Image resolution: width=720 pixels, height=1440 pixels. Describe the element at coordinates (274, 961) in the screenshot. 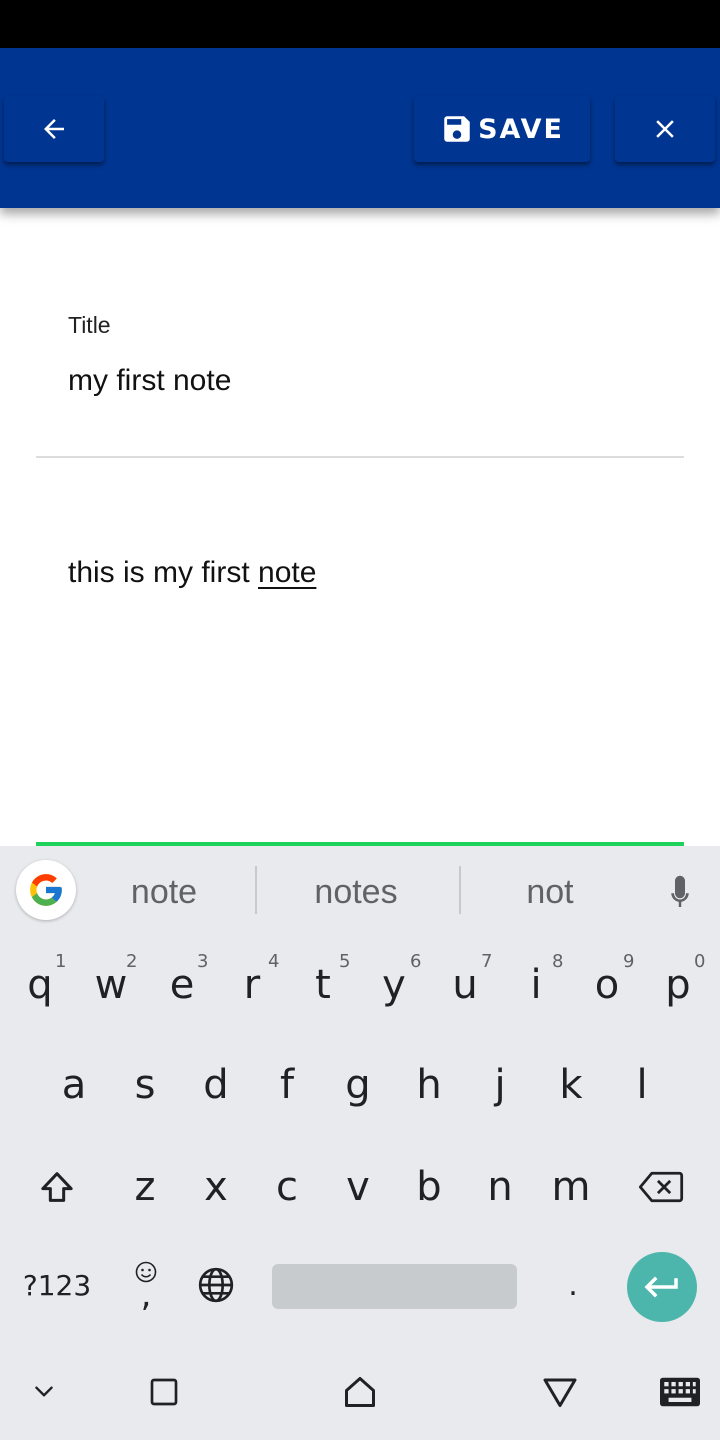

I see `key-hint-4: 4` at that location.